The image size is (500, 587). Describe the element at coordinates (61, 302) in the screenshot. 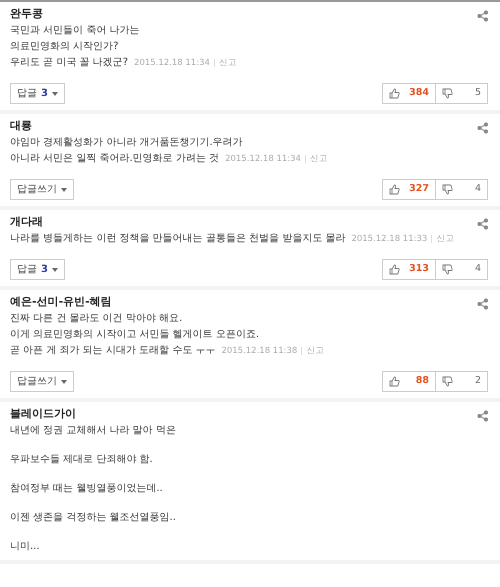

I see `author-name: 예은-선미-유빈-혜림` at that location.